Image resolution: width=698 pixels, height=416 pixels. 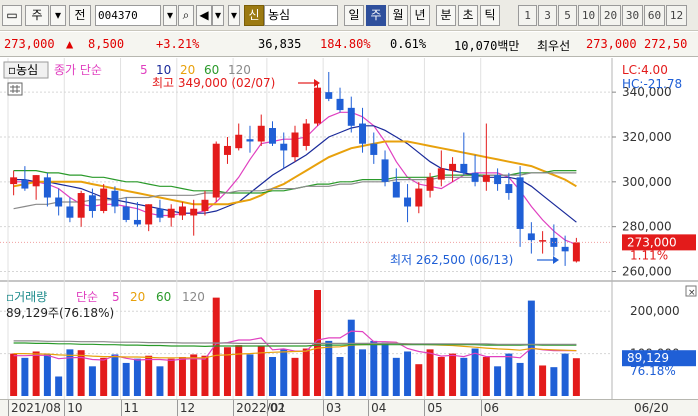 I want to click on dropdown-icon: ▾, so click(x=58, y=15).